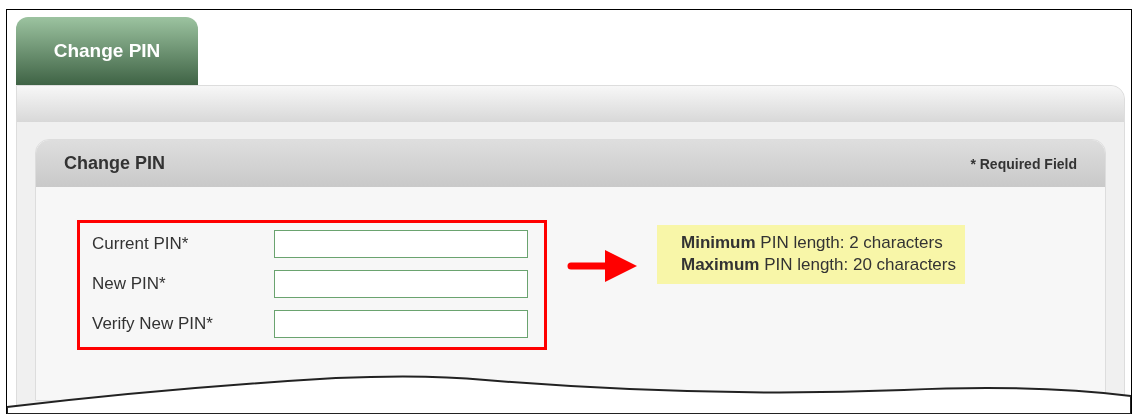  What do you see at coordinates (107, 51) in the screenshot?
I see `tab: Change PIN` at bounding box center [107, 51].